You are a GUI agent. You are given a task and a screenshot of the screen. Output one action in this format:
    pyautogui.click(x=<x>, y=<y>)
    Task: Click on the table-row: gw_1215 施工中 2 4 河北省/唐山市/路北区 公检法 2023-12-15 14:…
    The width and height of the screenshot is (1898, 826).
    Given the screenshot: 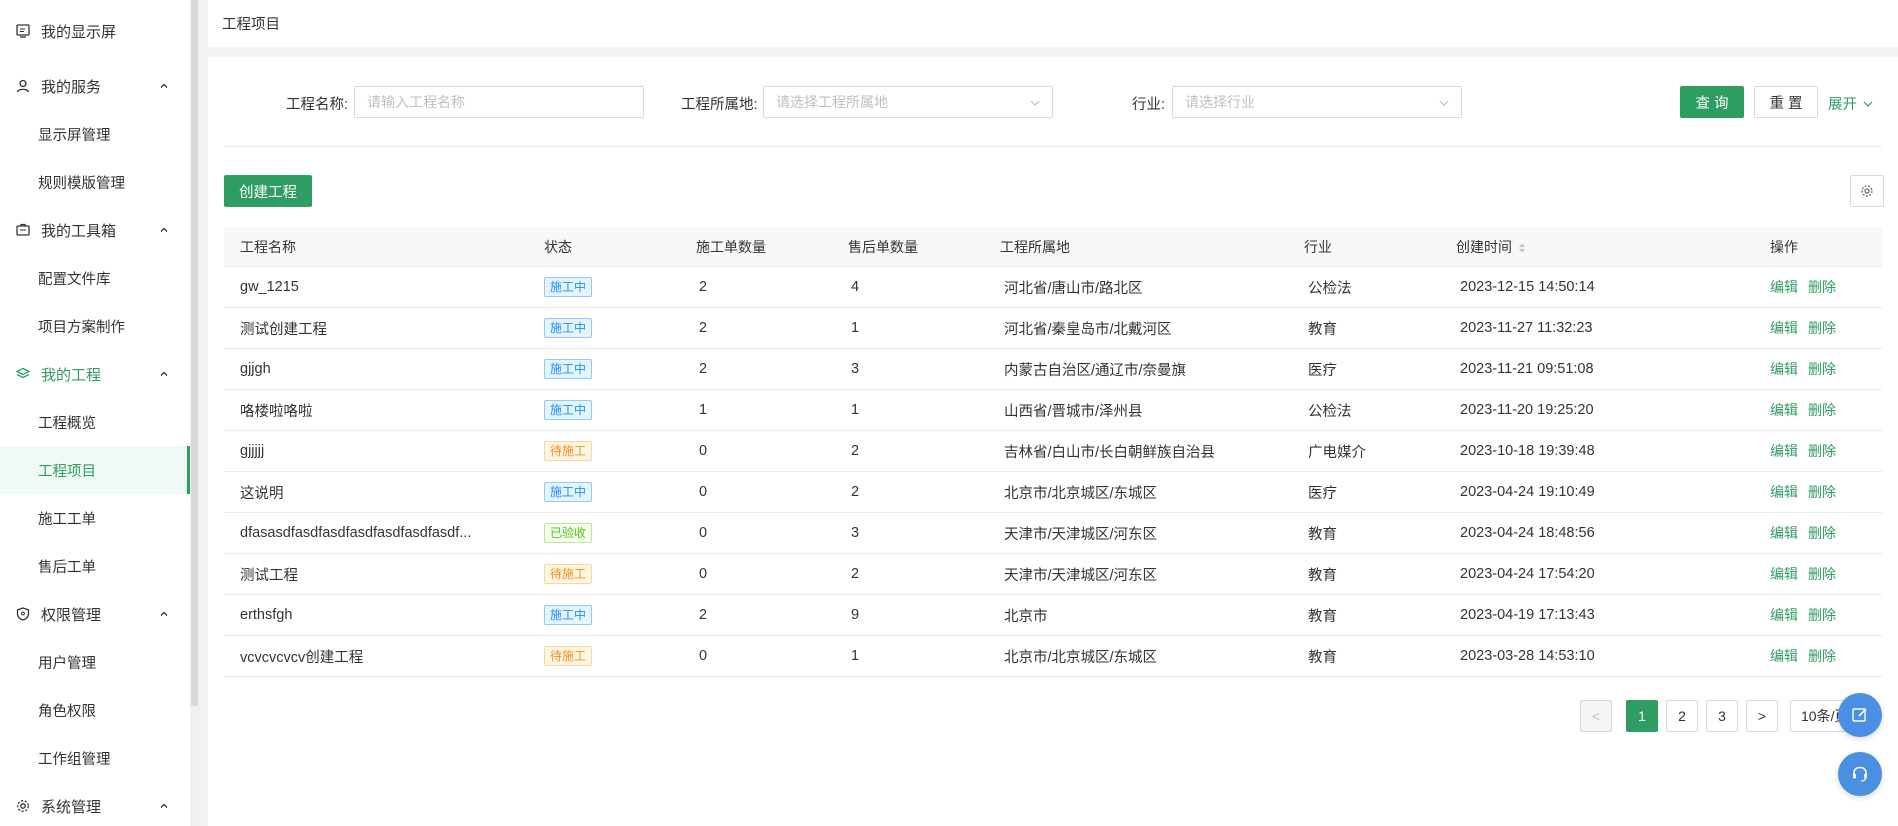 What is the action you would take?
    pyautogui.click(x=1053, y=287)
    